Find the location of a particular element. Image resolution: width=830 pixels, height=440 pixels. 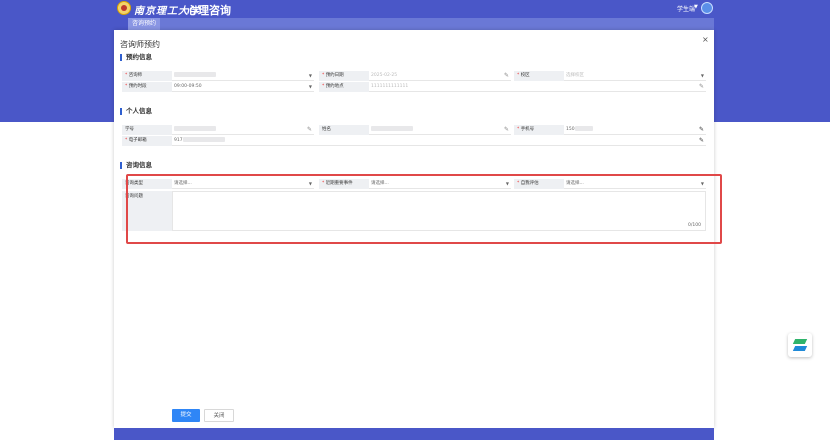

campus-label: 校区 is located at coordinates (525, 75).